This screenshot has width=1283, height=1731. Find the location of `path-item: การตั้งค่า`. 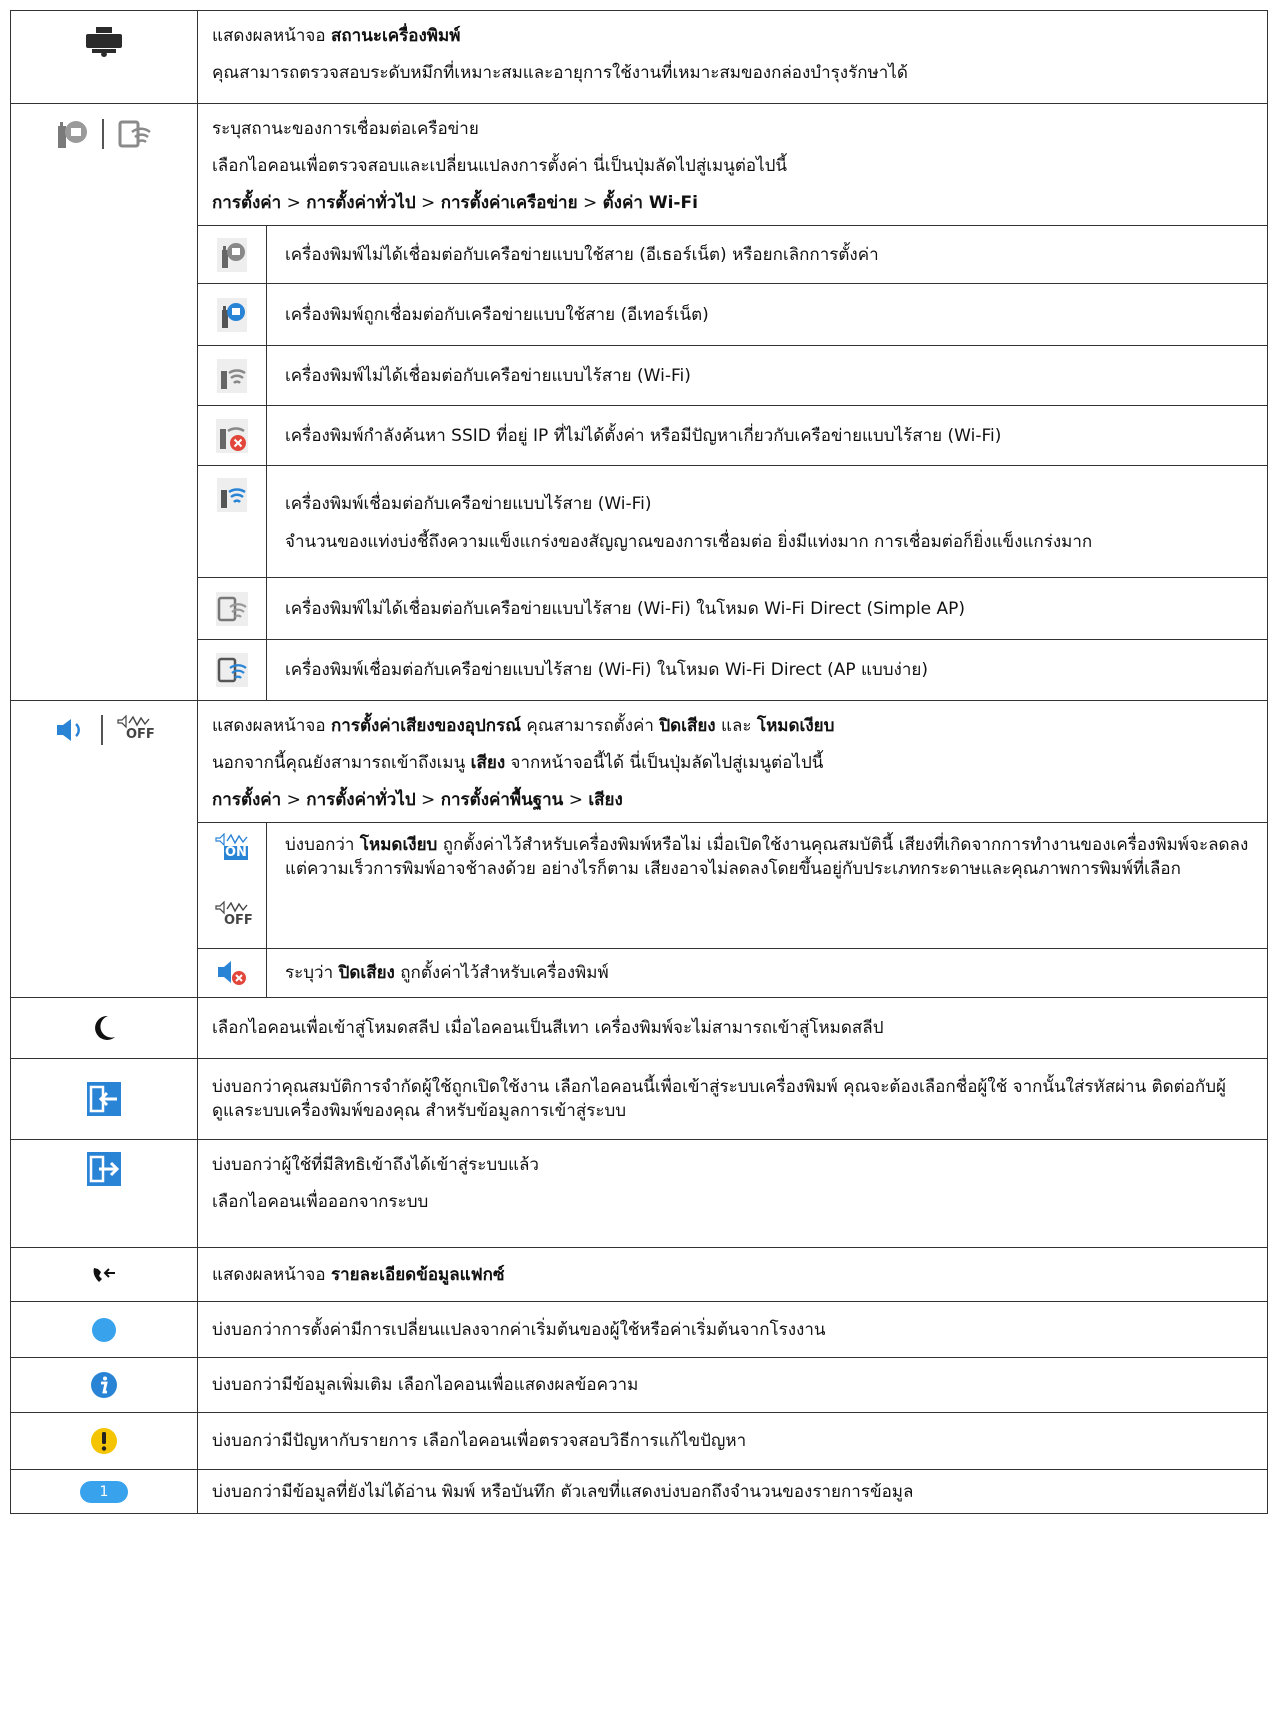

path-item: การตั้งค่า is located at coordinates (247, 799).